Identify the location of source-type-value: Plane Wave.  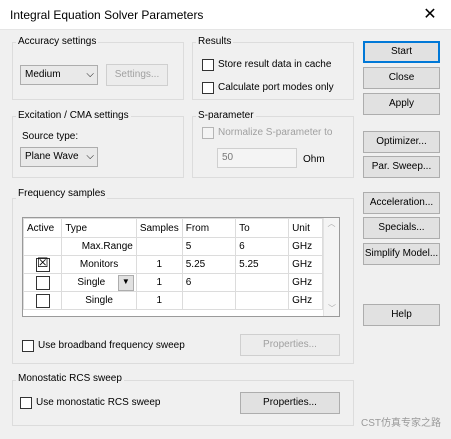
(52, 156).